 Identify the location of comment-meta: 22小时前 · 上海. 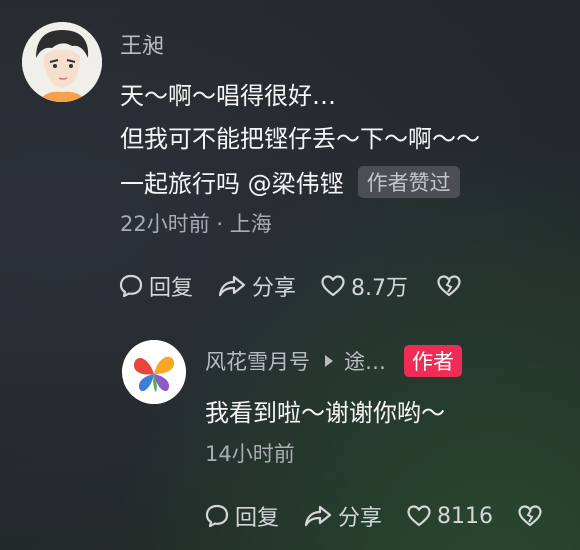
(196, 223).